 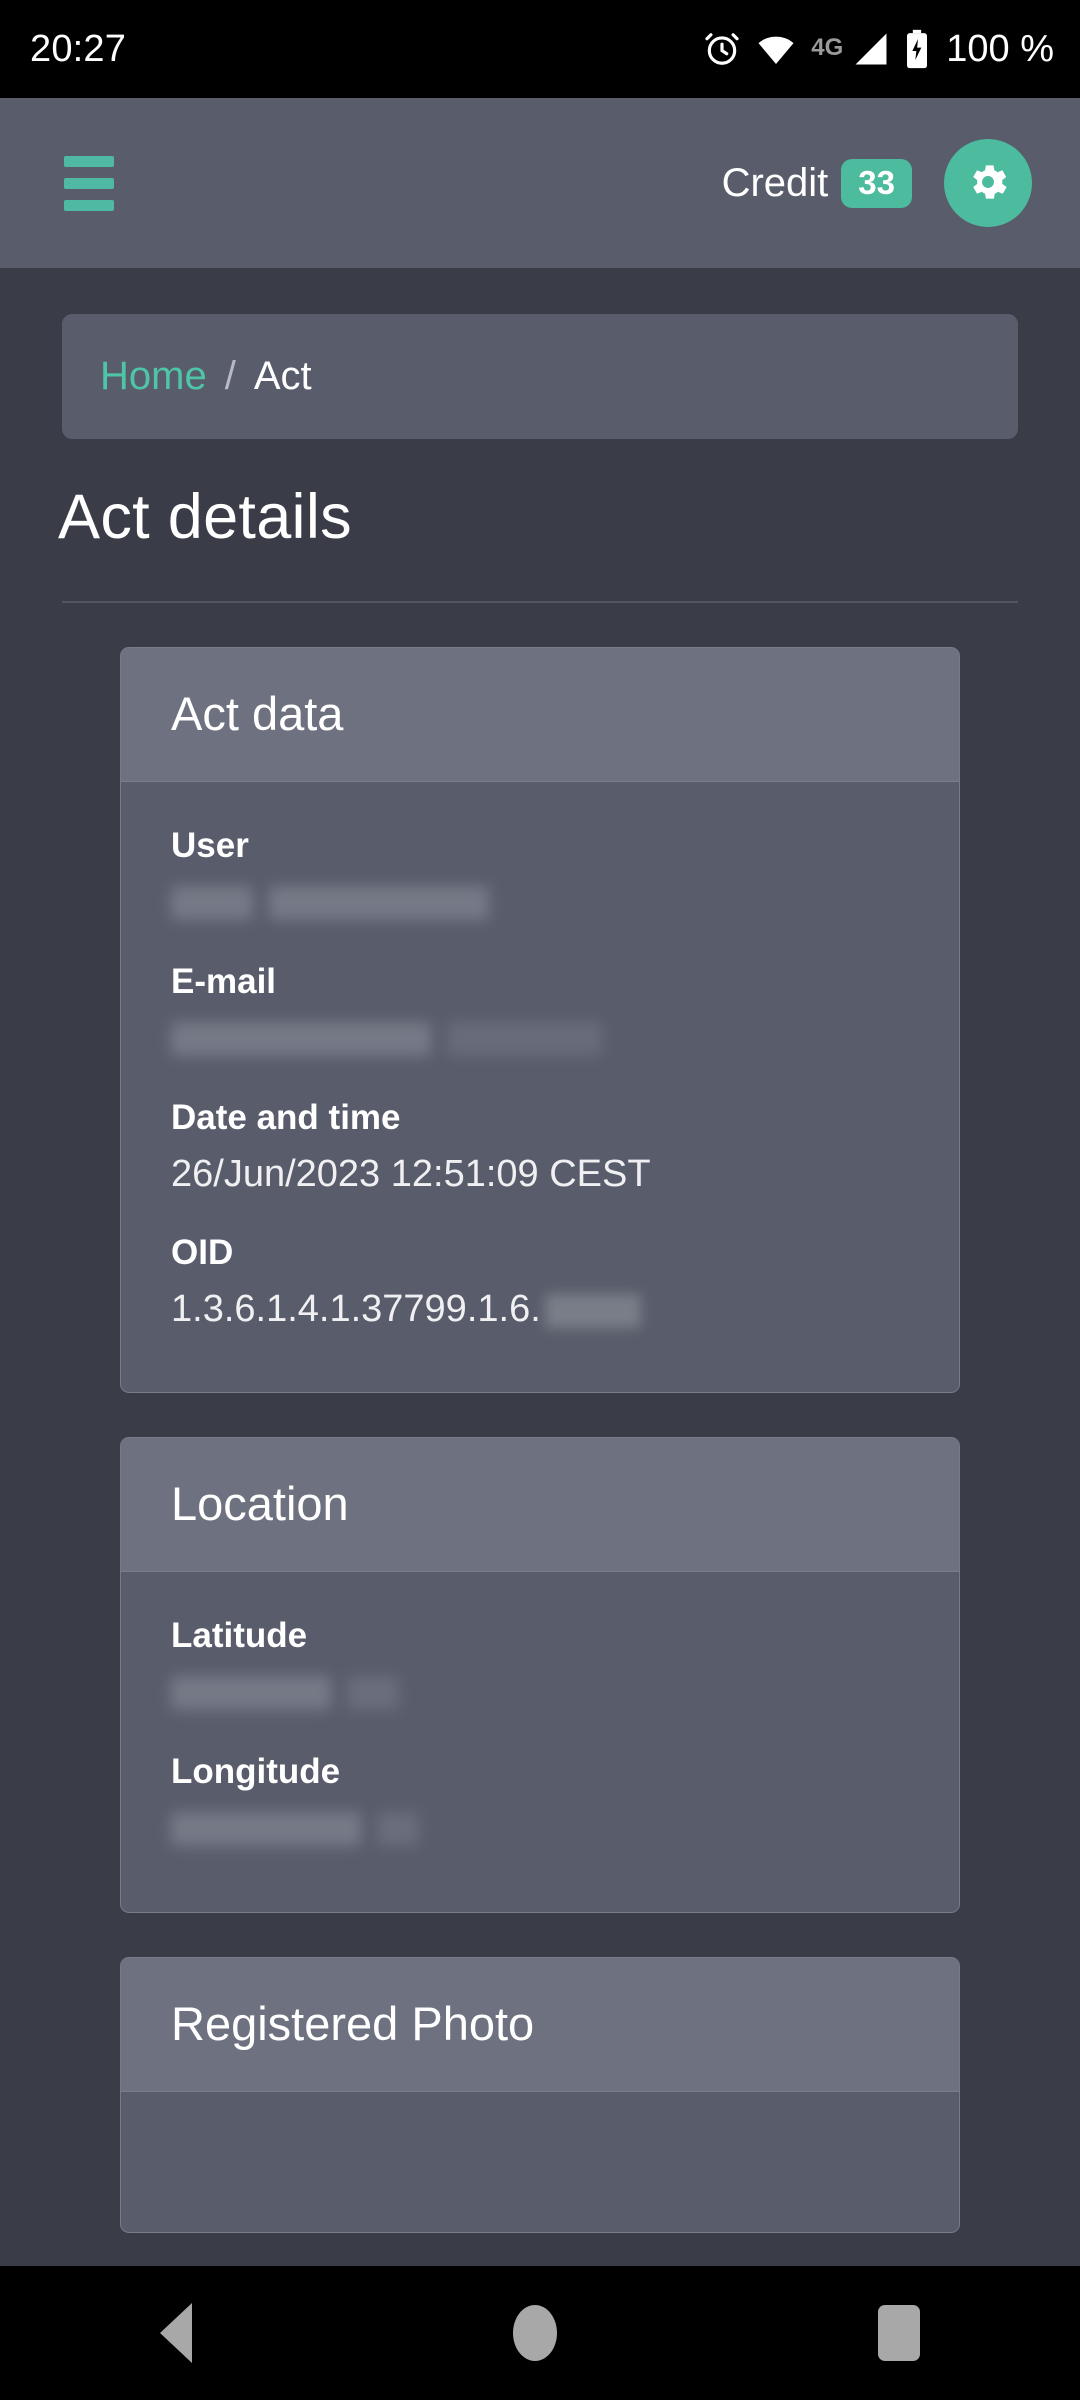 I want to click on field-date-and-time: Date and time 26/Jun/2023 12:51:09 CEST, so click(x=540, y=1147).